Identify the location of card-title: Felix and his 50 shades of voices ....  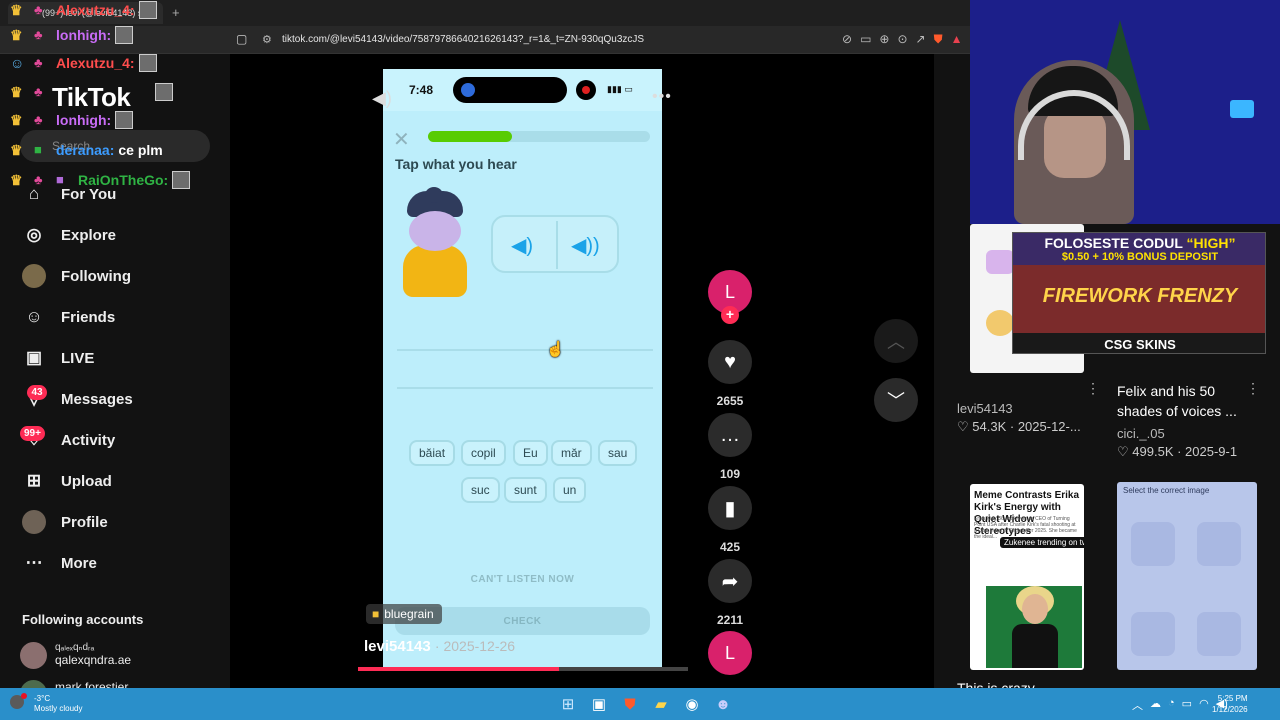
(1182, 401).